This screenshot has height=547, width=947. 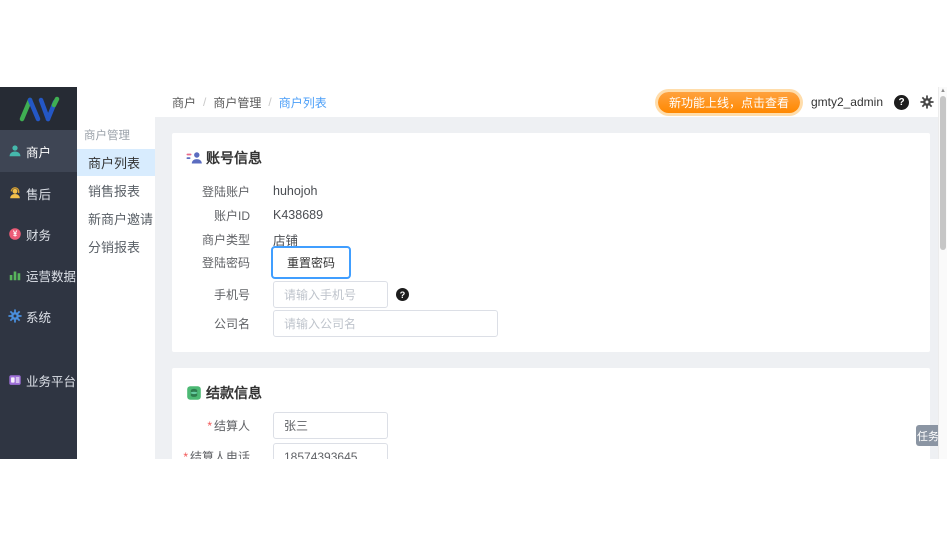 I want to click on finance-yen-icon: ¥, so click(x=15, y=234).